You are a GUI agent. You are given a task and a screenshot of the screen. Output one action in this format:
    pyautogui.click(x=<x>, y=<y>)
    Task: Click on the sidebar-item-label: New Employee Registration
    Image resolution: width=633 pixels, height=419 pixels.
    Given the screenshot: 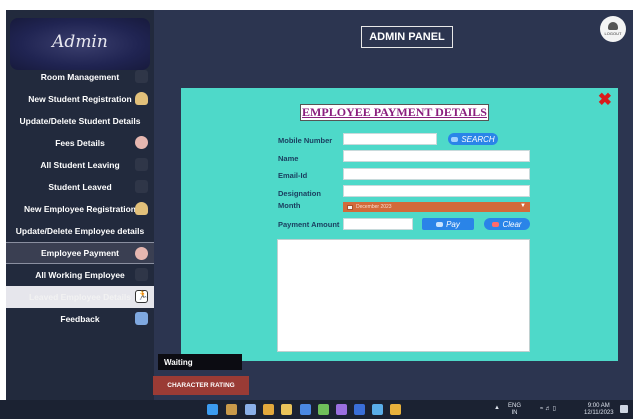 What is the action you would take?
    pyautogui.click(x=80, y=209)
    